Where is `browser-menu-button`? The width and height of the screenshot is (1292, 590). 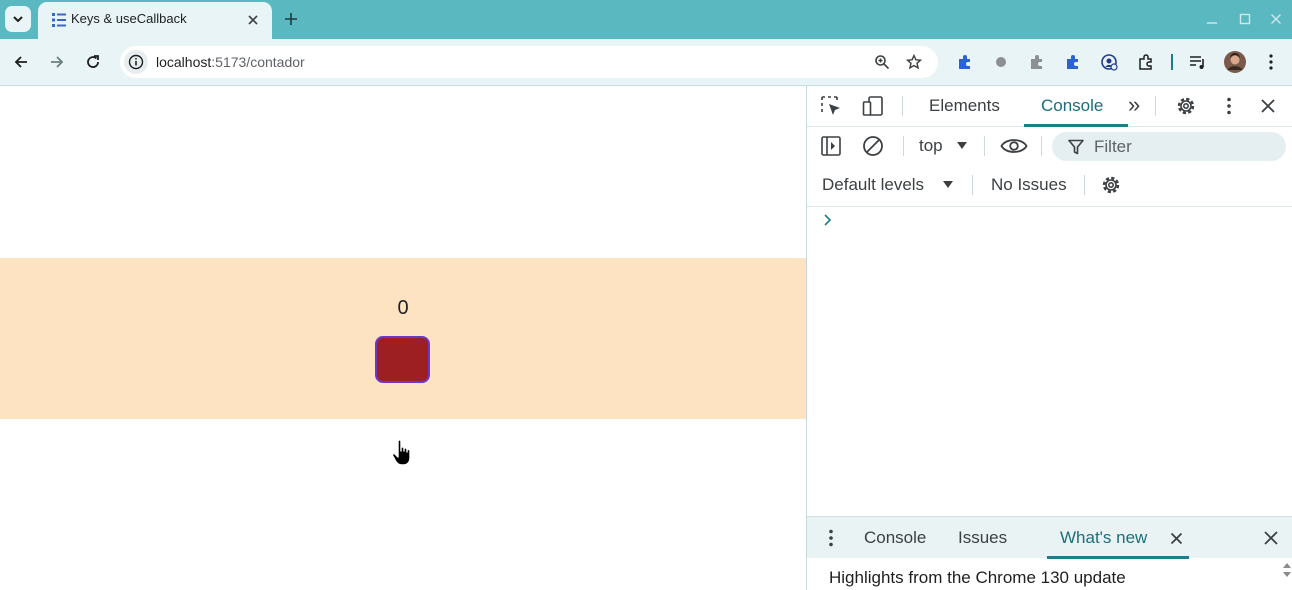 browser-menu-button is located at coordinates (1271, 62).